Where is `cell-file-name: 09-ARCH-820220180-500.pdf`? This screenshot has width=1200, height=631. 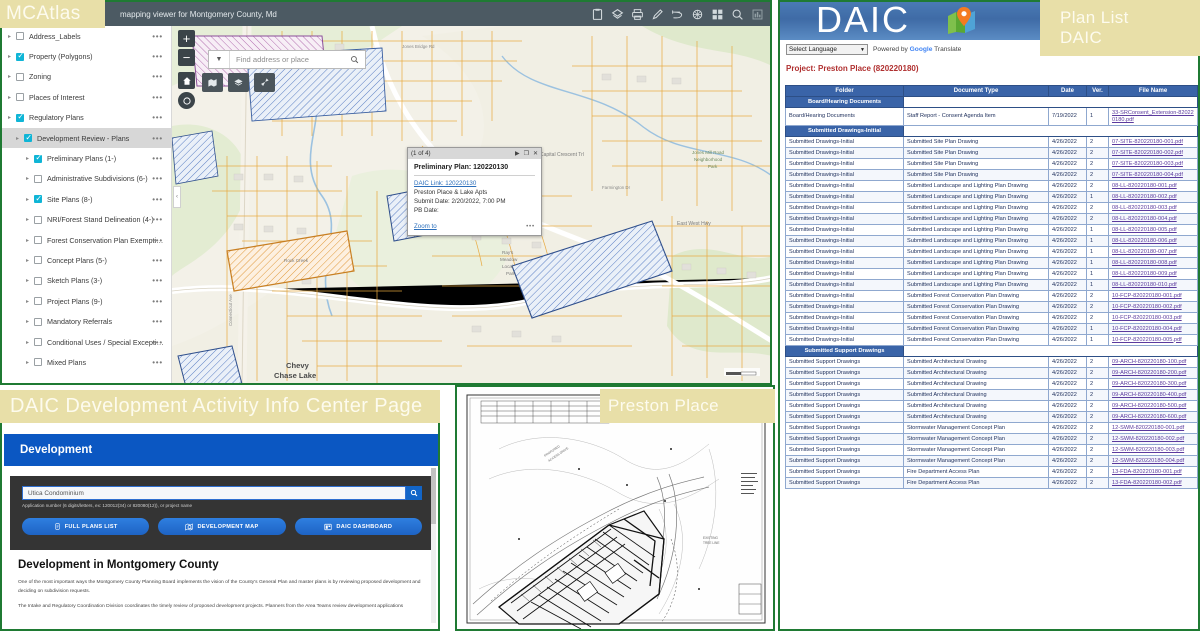 cell-file-name: 09-ARCH-820220180-500.pdf is located at coordinates (1153, 406).